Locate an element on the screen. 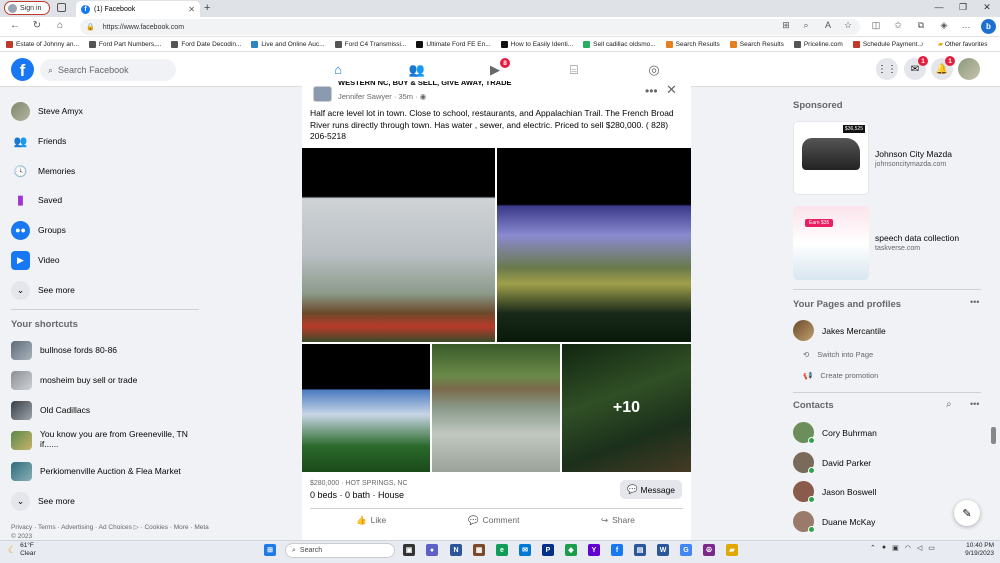 The height and width of the screenshot is (563, 1000). message-button: 💬 Message is located at coordinates (651, 489).